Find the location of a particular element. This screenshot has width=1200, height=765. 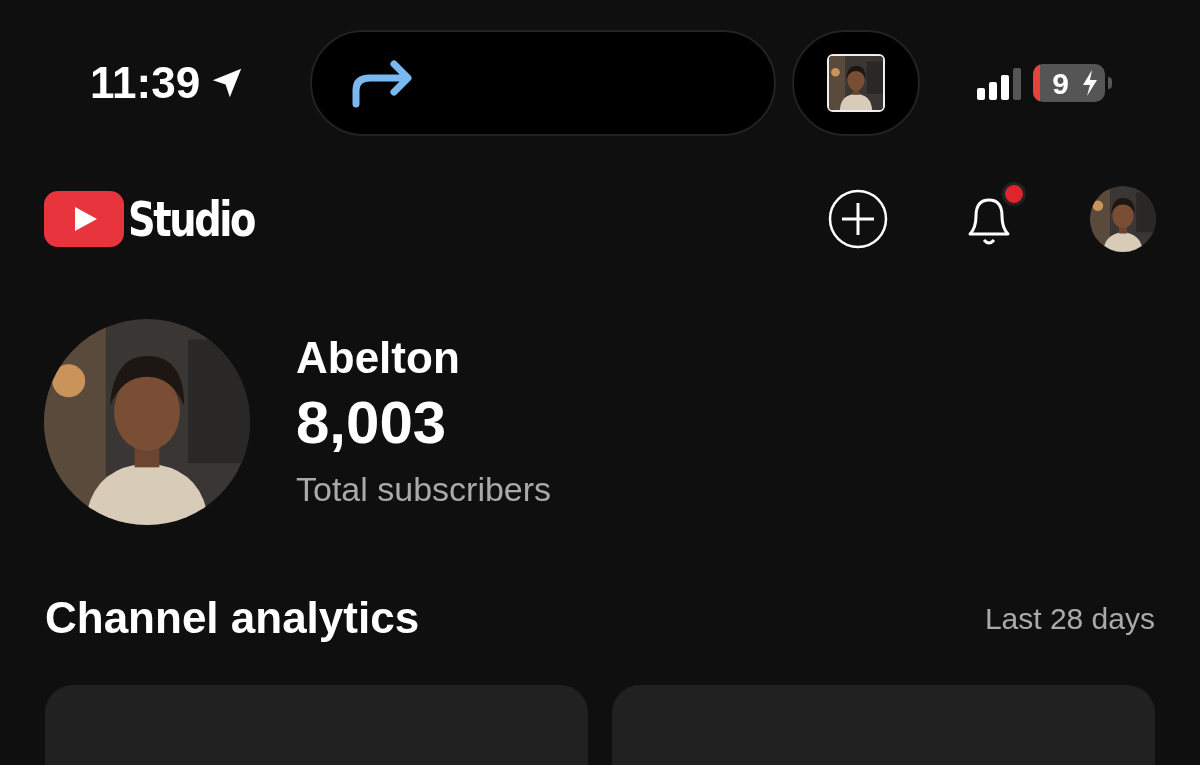

create-button is located at coordinates (858, 218).